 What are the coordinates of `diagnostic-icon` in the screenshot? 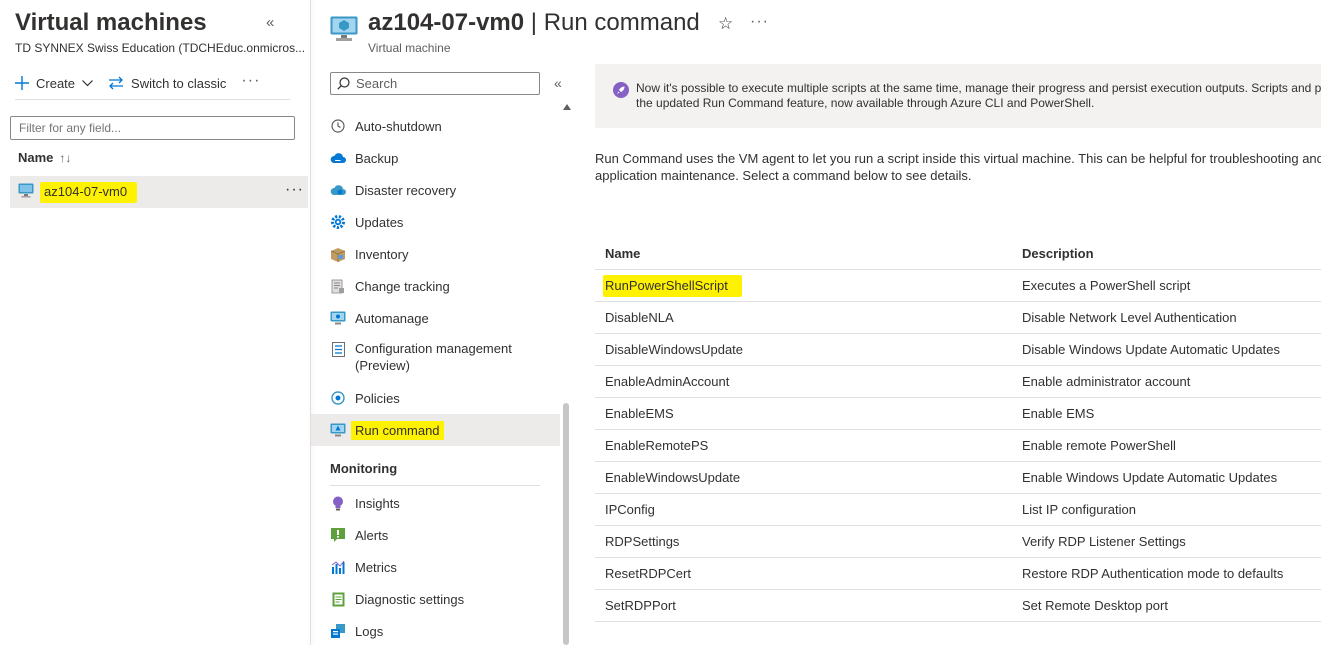 It's located at (338, 599).